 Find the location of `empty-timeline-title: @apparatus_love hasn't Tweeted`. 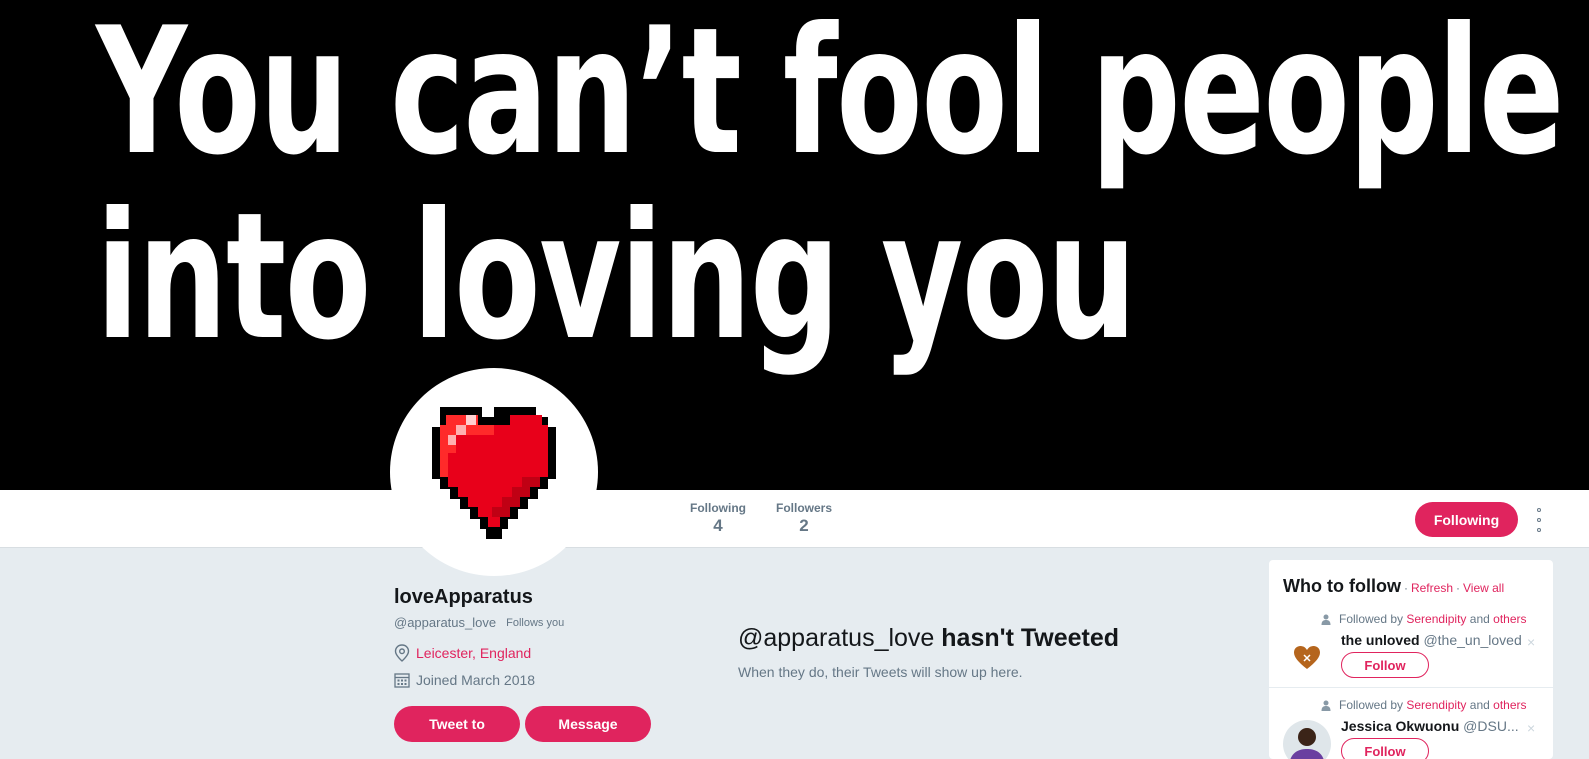

empty-timeline-title: @apparatus_love hasn't Tweeted is located at coordinates (928, 638).